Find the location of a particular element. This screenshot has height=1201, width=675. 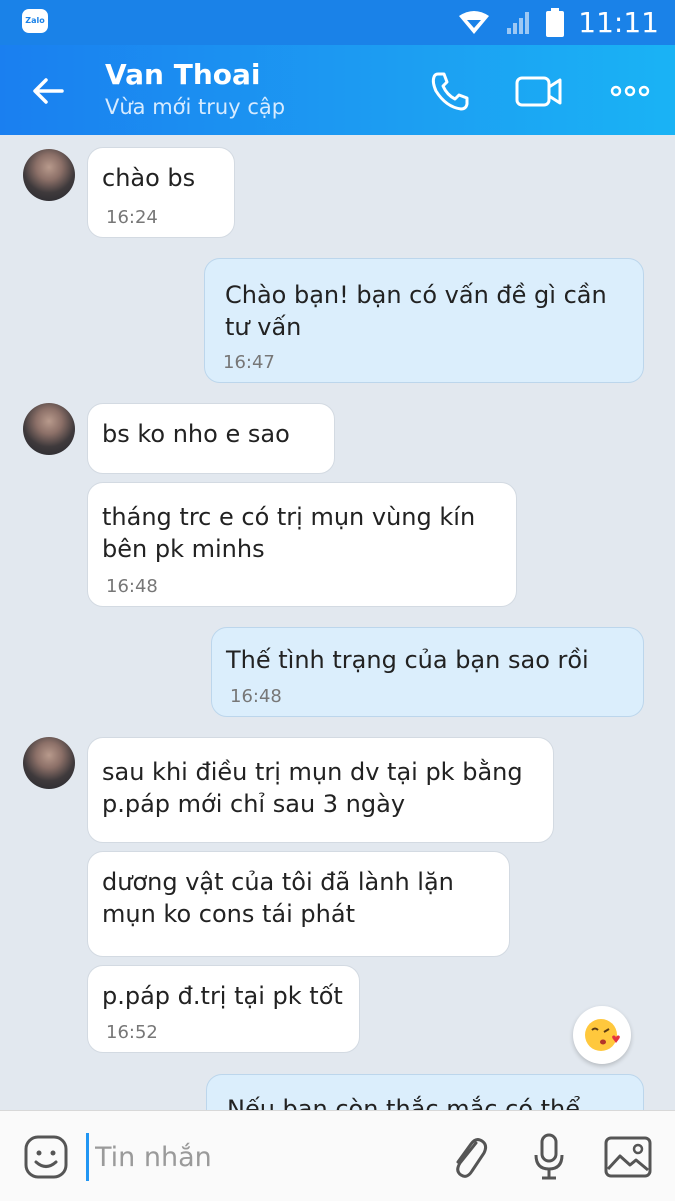

wifi-icon is located at coordinates (474, 22).